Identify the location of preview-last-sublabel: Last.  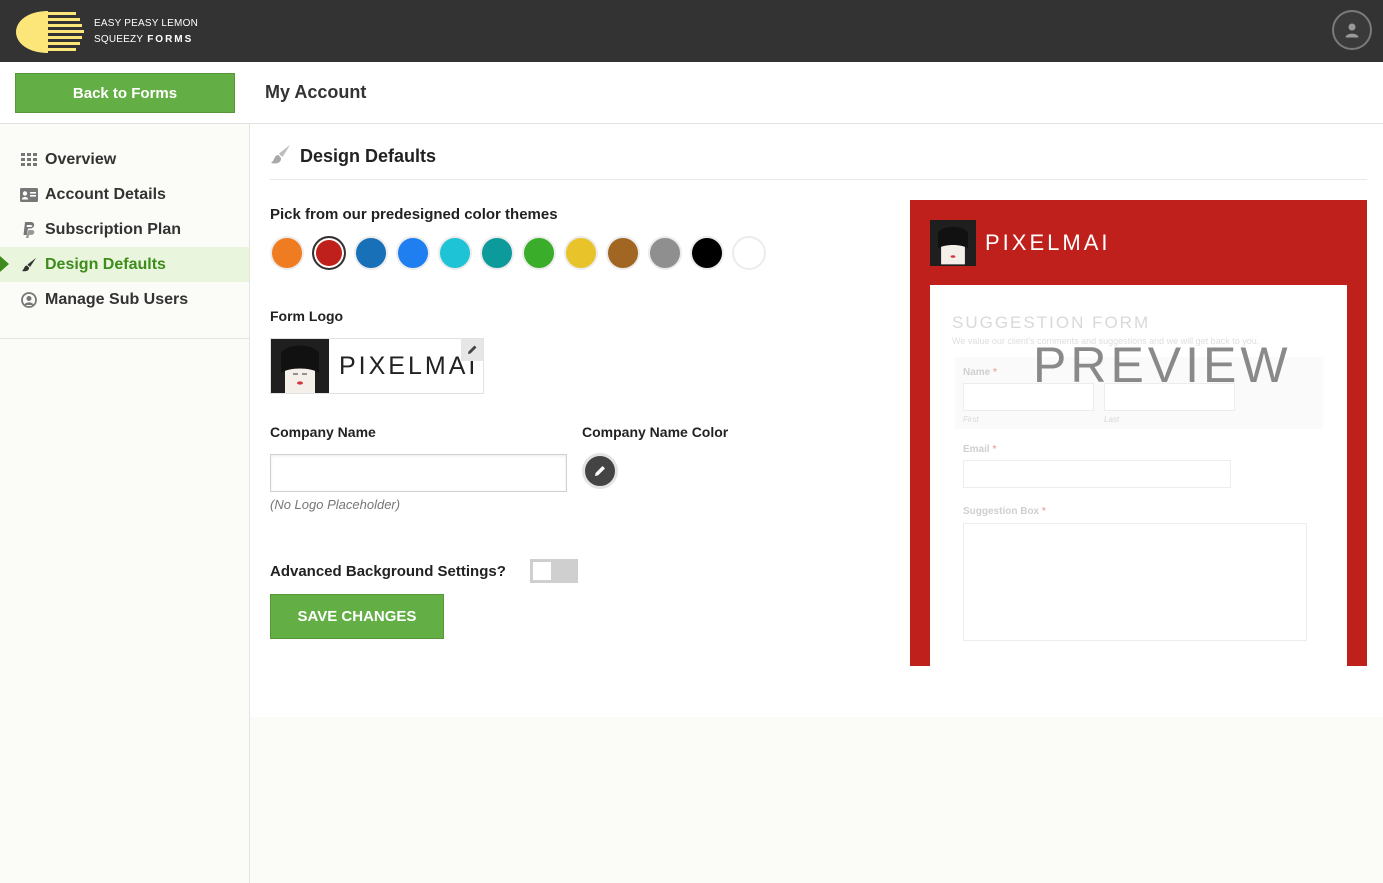
(1112, 419).